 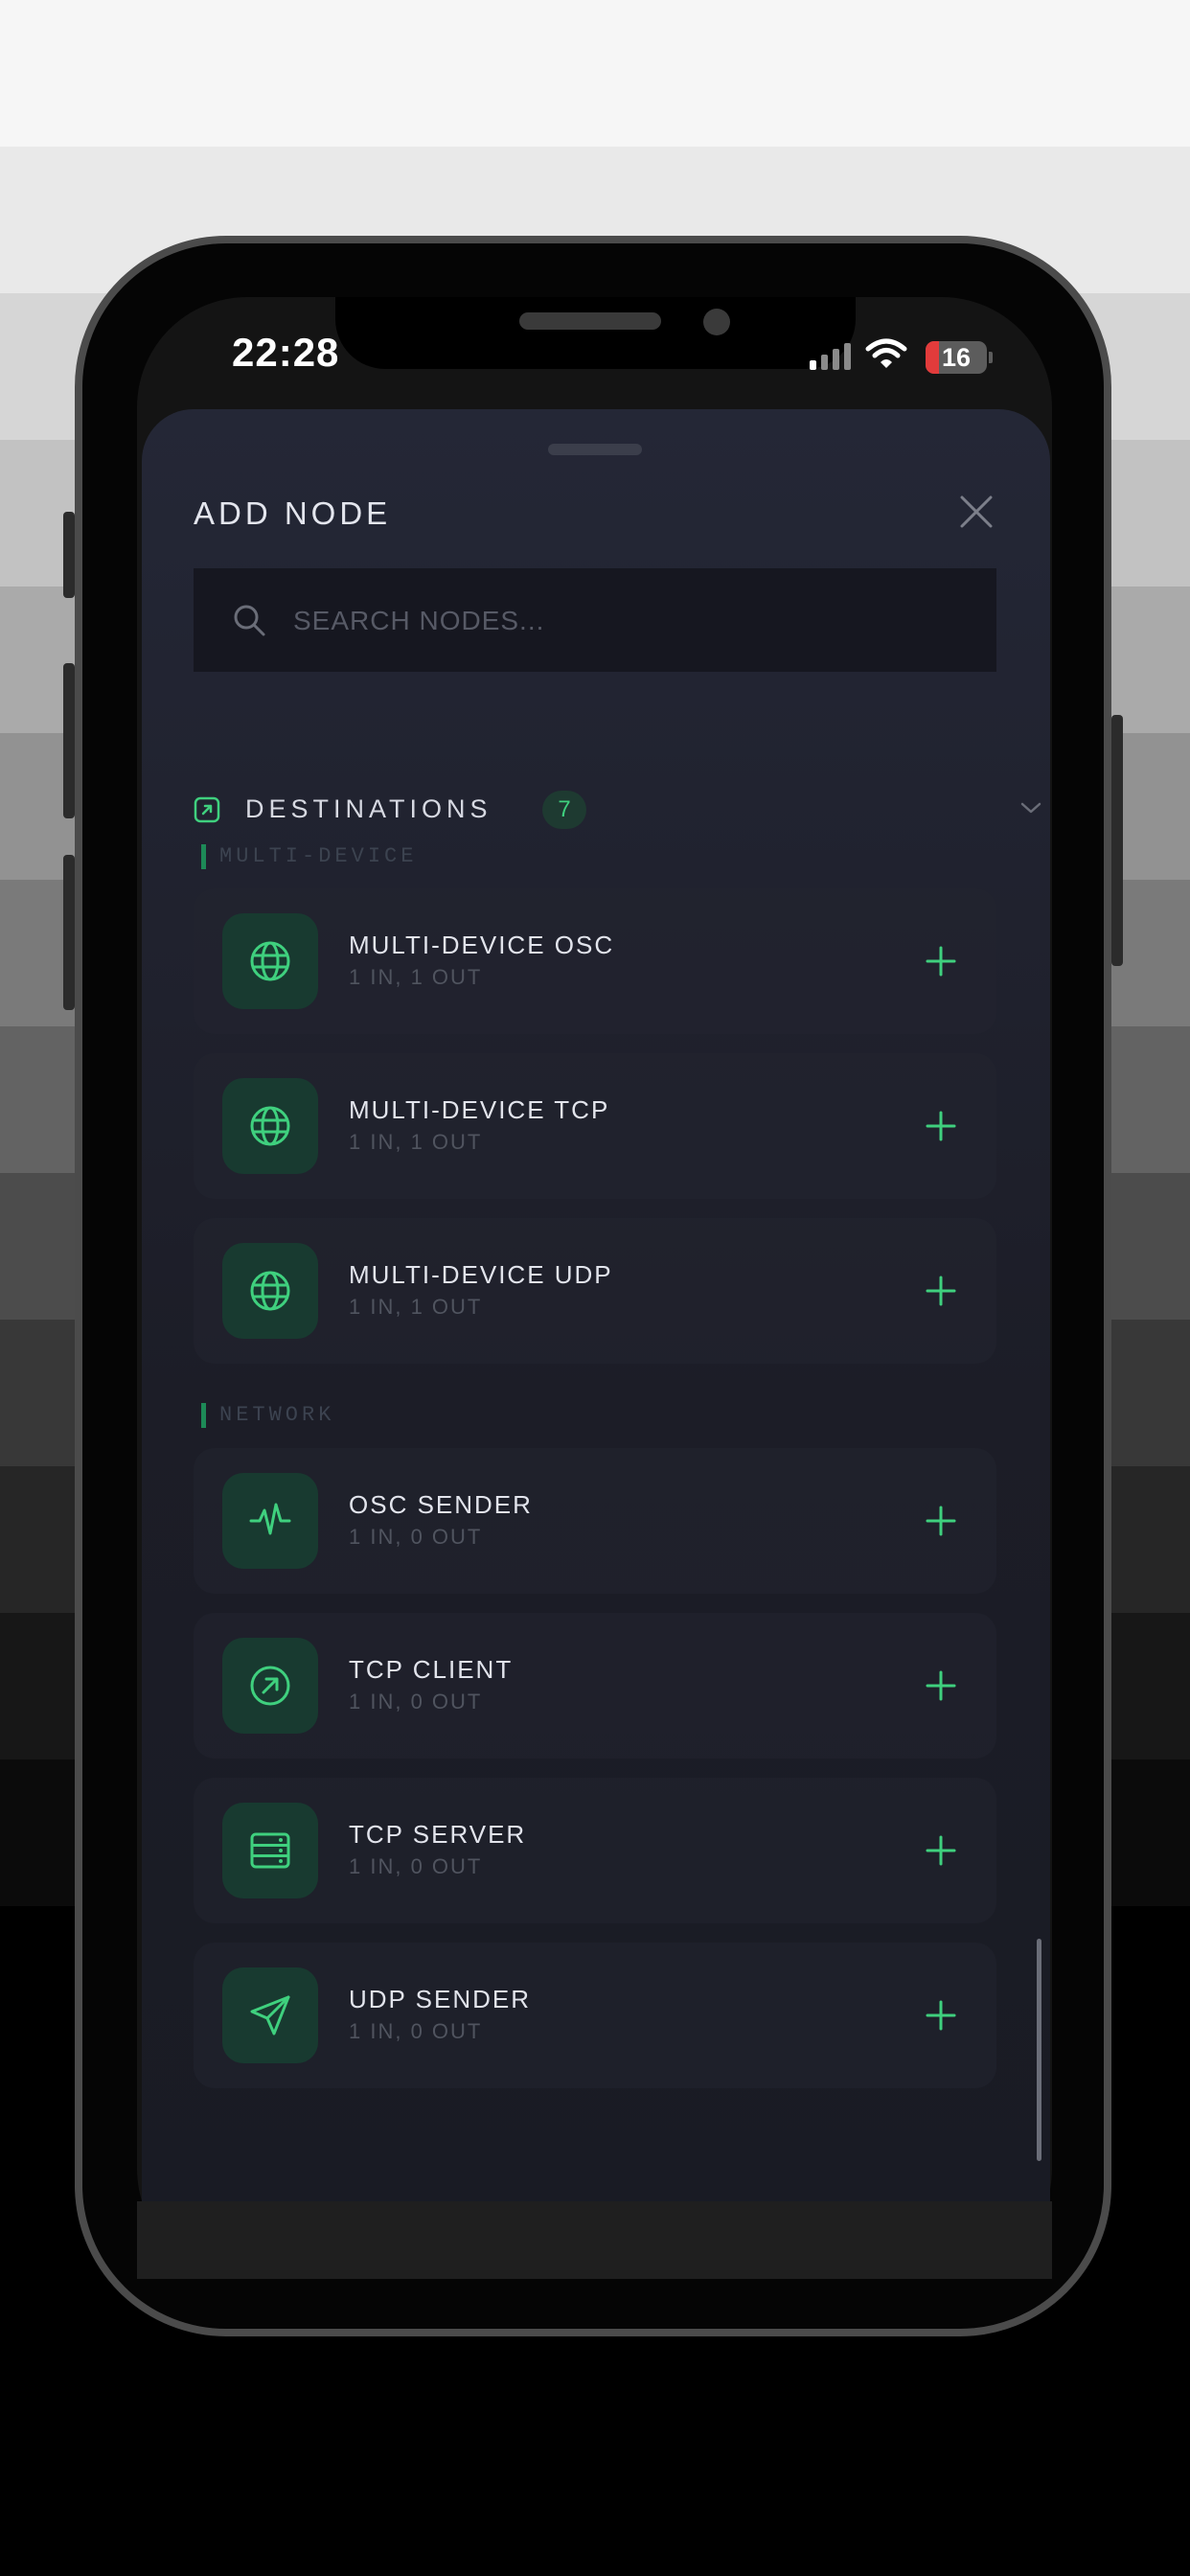 I want to click on volume-down-button, so click(x=69, y=932).